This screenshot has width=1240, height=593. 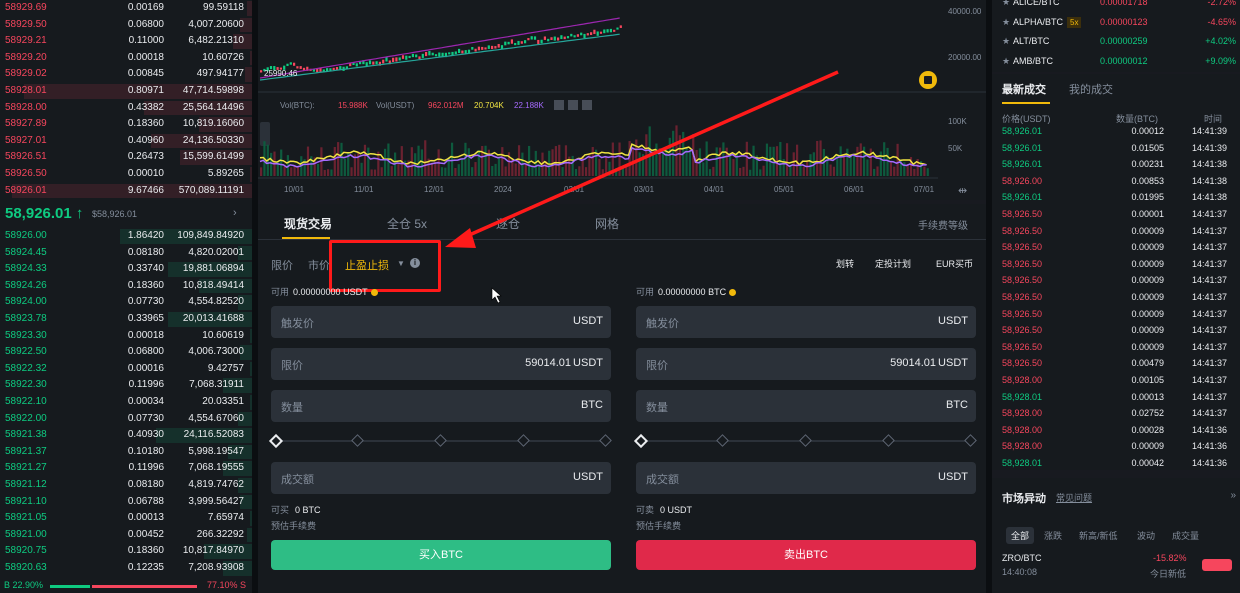 I want to click on order-book-row: 58929.50 0.06800 4,007.20600, so click(x=126, y=25).